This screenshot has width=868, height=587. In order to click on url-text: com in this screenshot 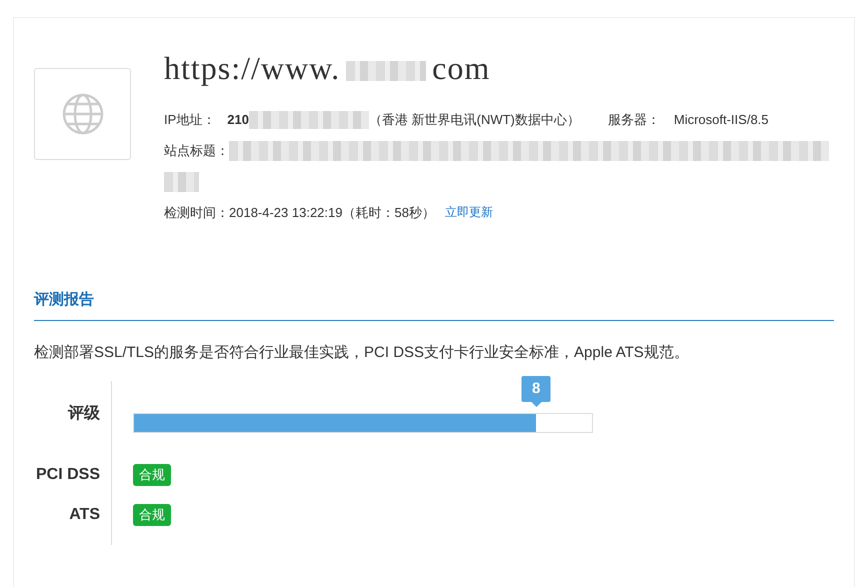, I will do `click(461, 68)`.